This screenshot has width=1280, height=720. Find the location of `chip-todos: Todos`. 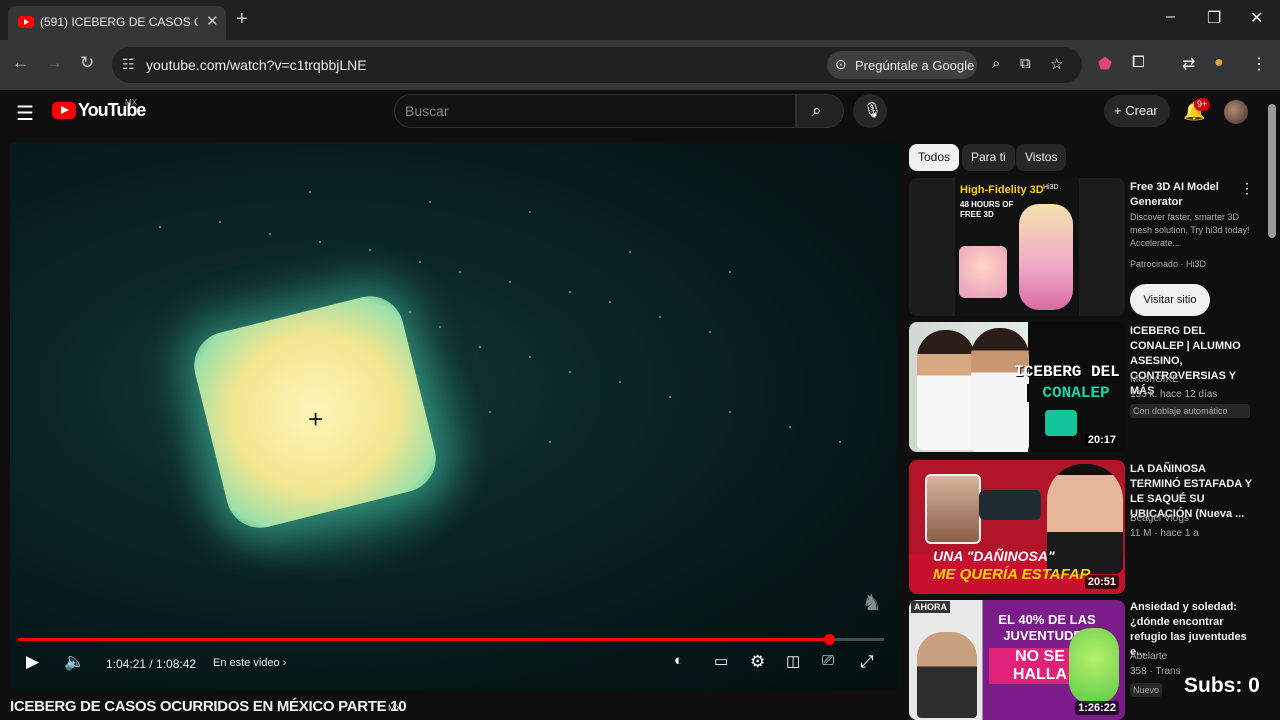

chip-todos: Todos is located at coordinates (934, 157).